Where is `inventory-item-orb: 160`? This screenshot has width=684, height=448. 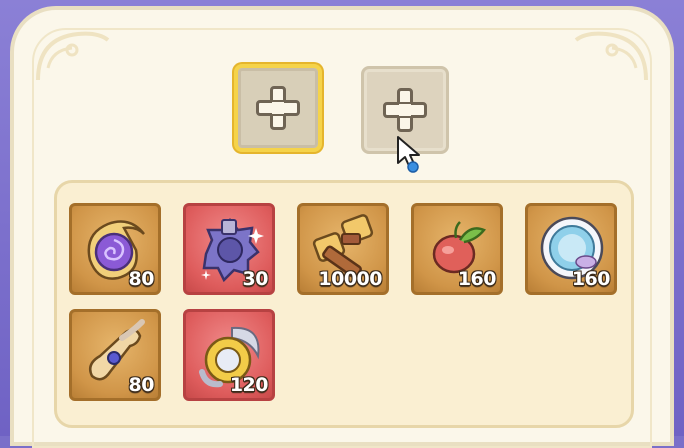 inventory-item-orb: 160 is located at coordinates (571, 249).